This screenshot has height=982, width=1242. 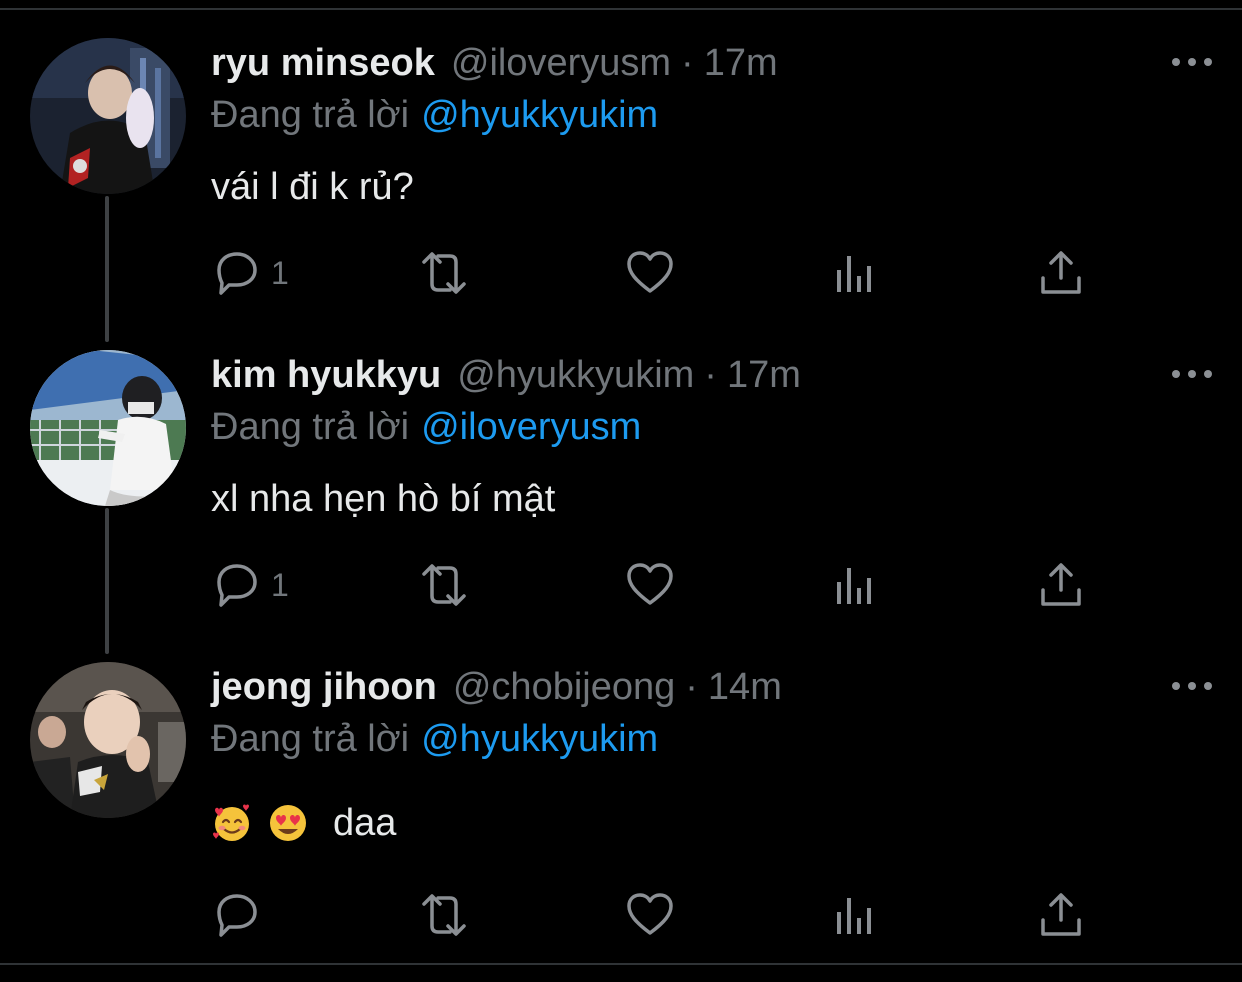 What do you see at coordinates (745, 687) in the screenshot?
I see `timestamp: 14m` at bounding box center [745, 687].